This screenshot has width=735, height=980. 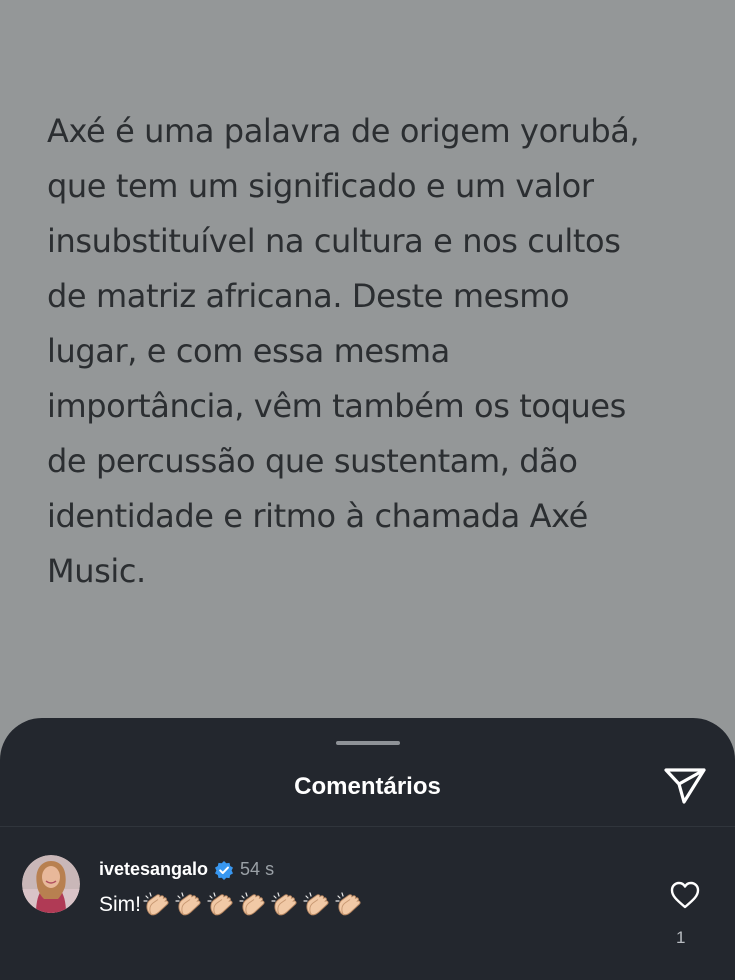 What do you see at coordinates (320, 186) in the screenshot?
I see `post-line-2: que tem um significado e um valor` at bounding box center [320, 186].